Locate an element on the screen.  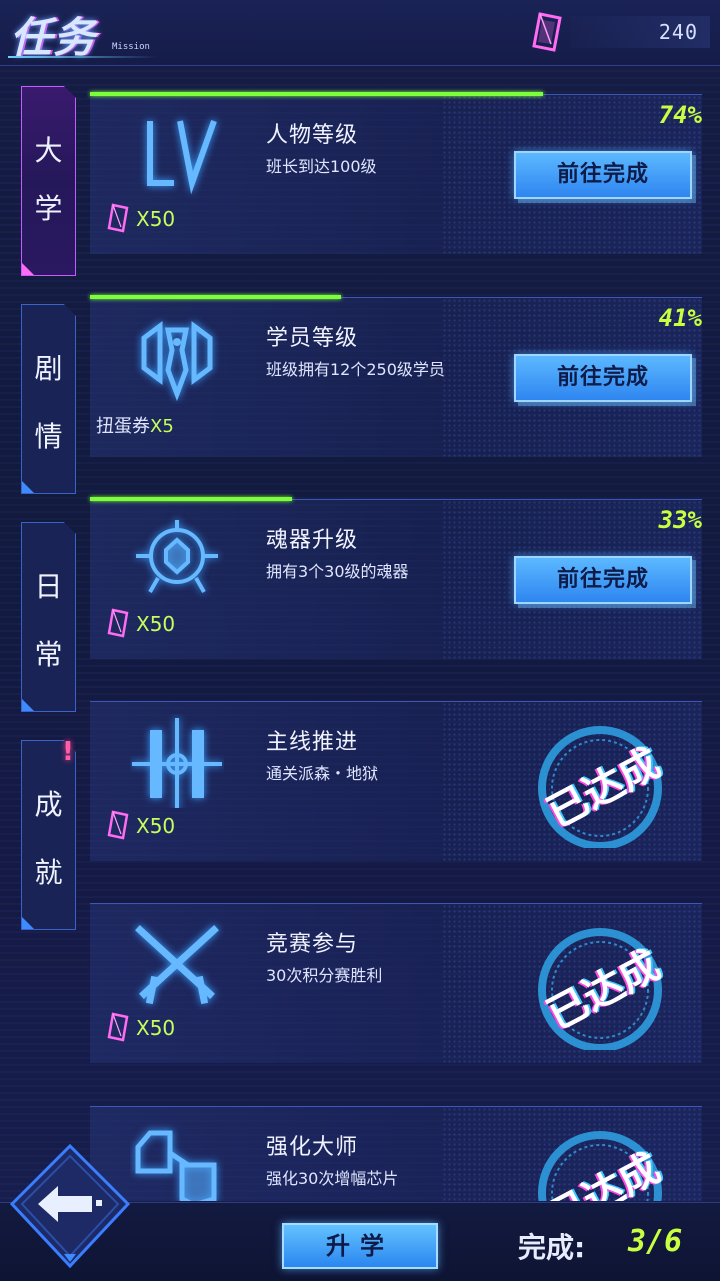
task-description: 拥有3个30级的魂器 is located at coordinates (337, 571).